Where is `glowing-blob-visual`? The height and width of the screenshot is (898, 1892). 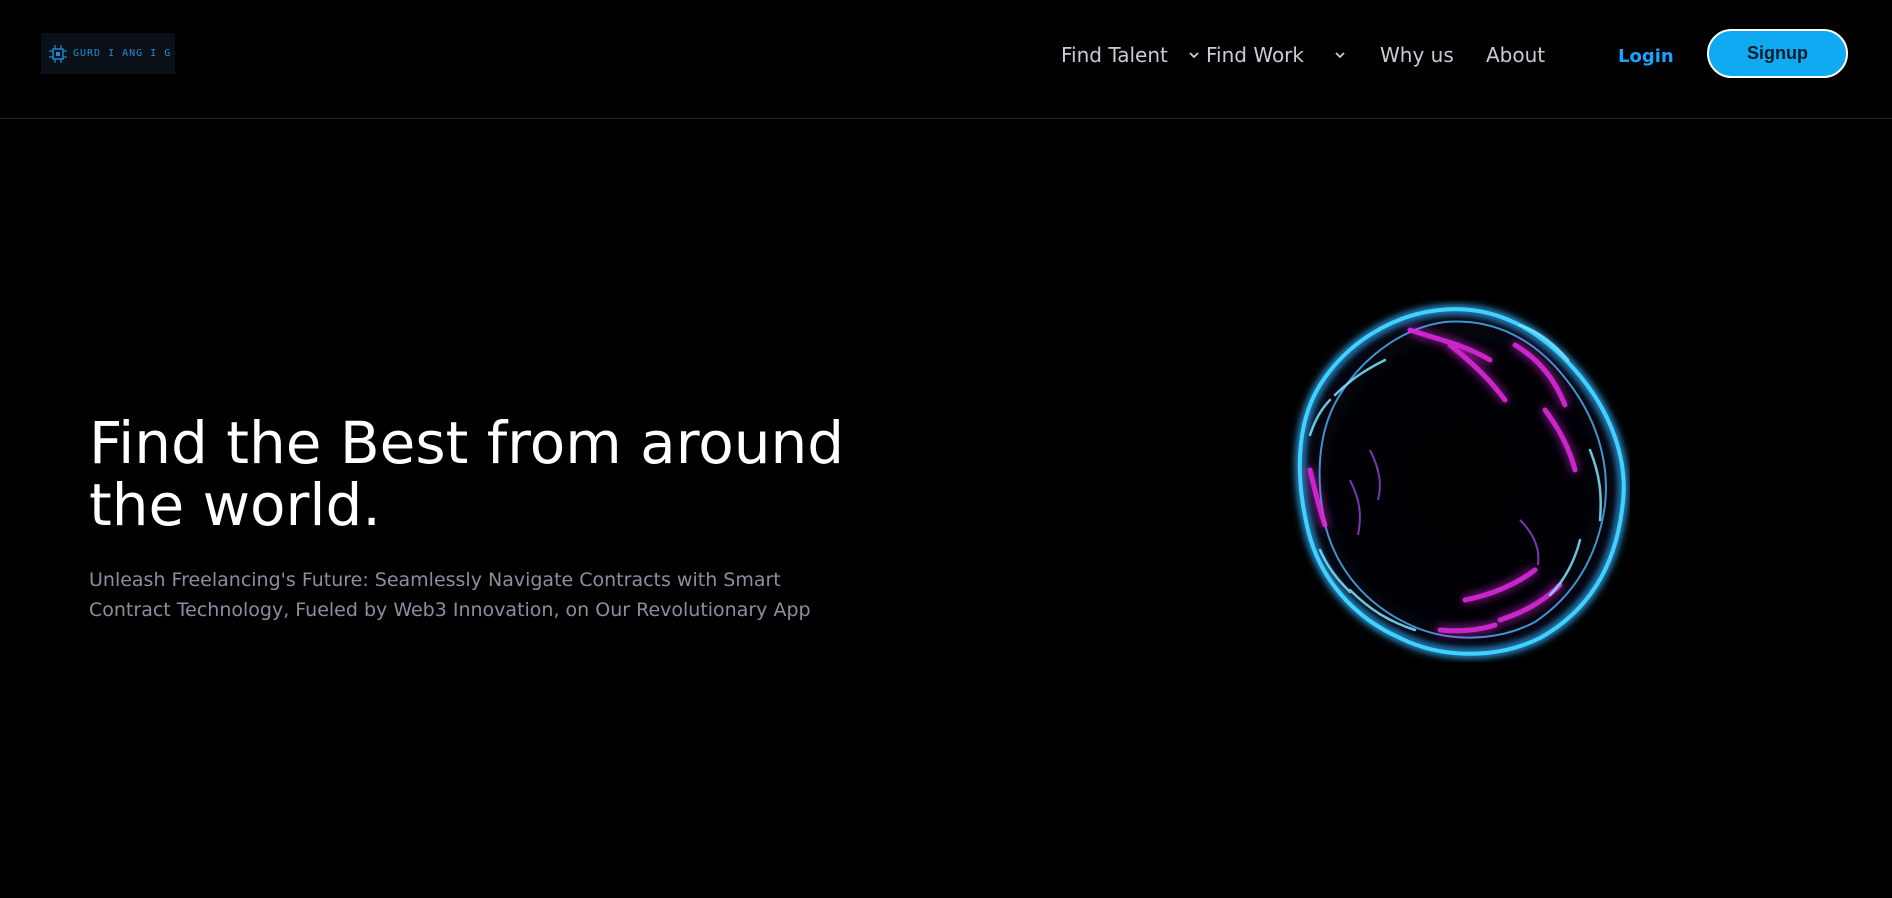
glowing-blob-visual is located at coordinates (1461, 481).